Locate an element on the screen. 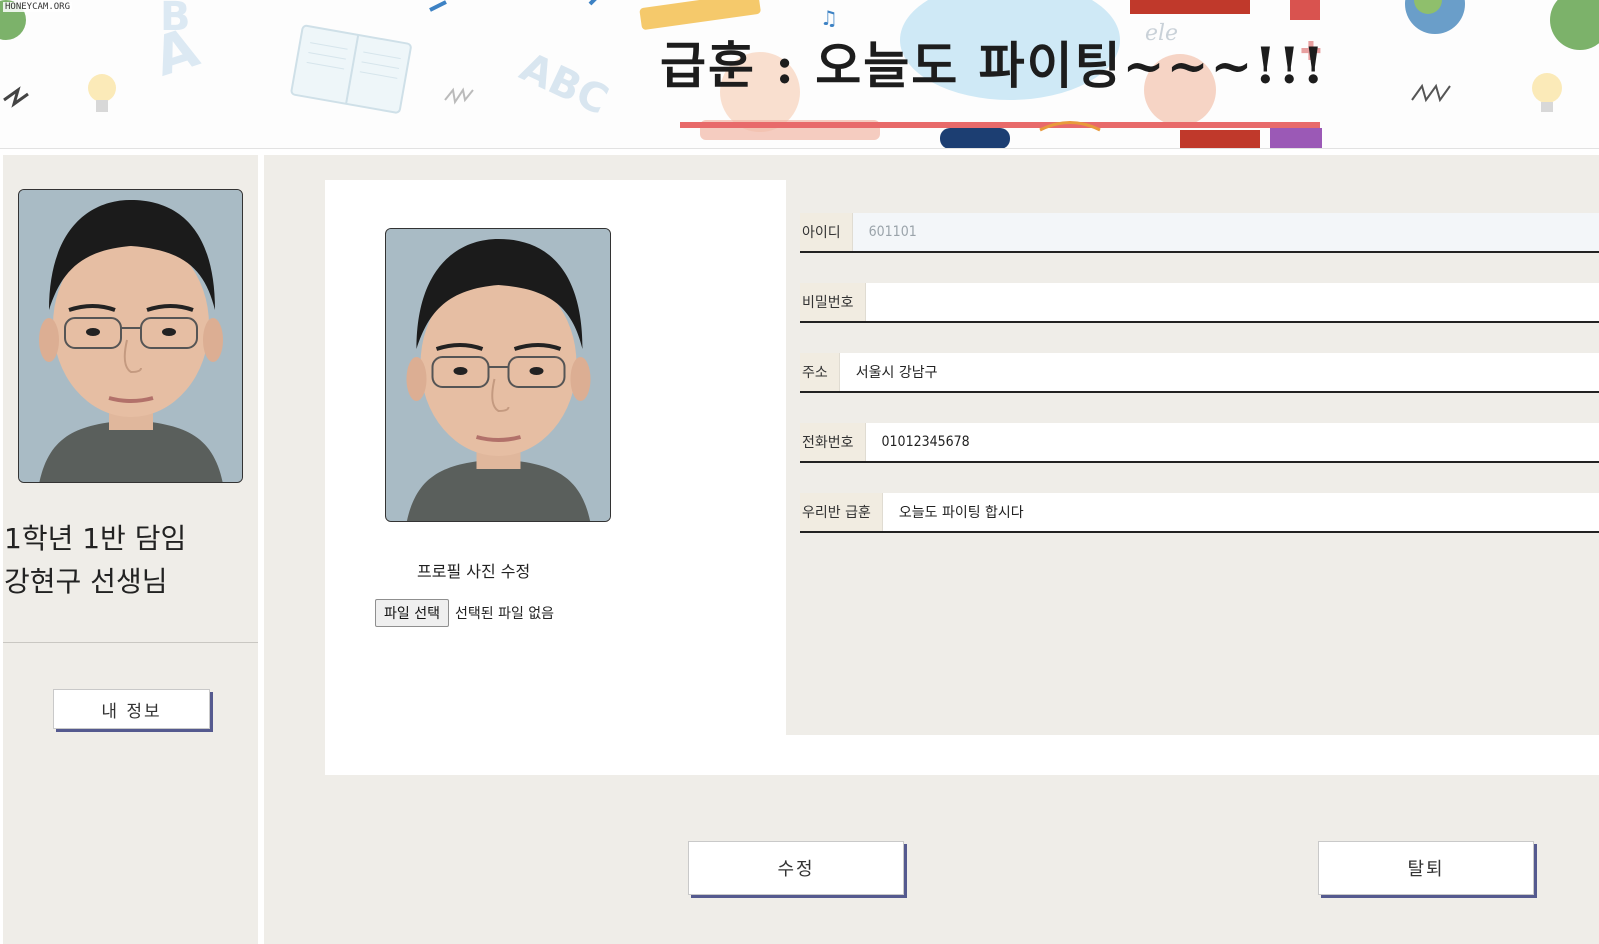 This screenshot has height=944, width=1599. address-input is located at coordinates (1219, 372).